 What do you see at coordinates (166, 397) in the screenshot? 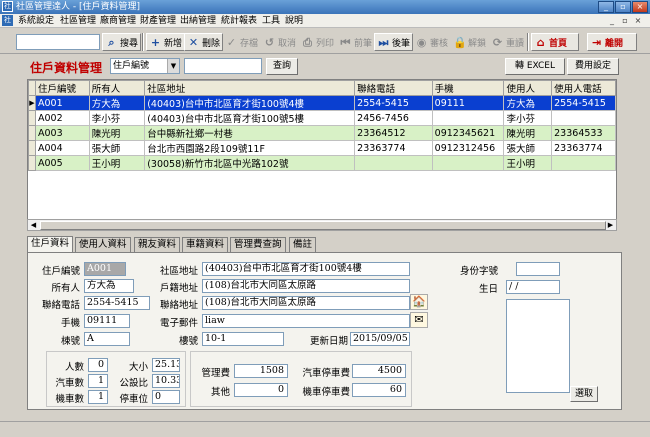
I see `parking-field: 0` at bounding box center [166, 397].